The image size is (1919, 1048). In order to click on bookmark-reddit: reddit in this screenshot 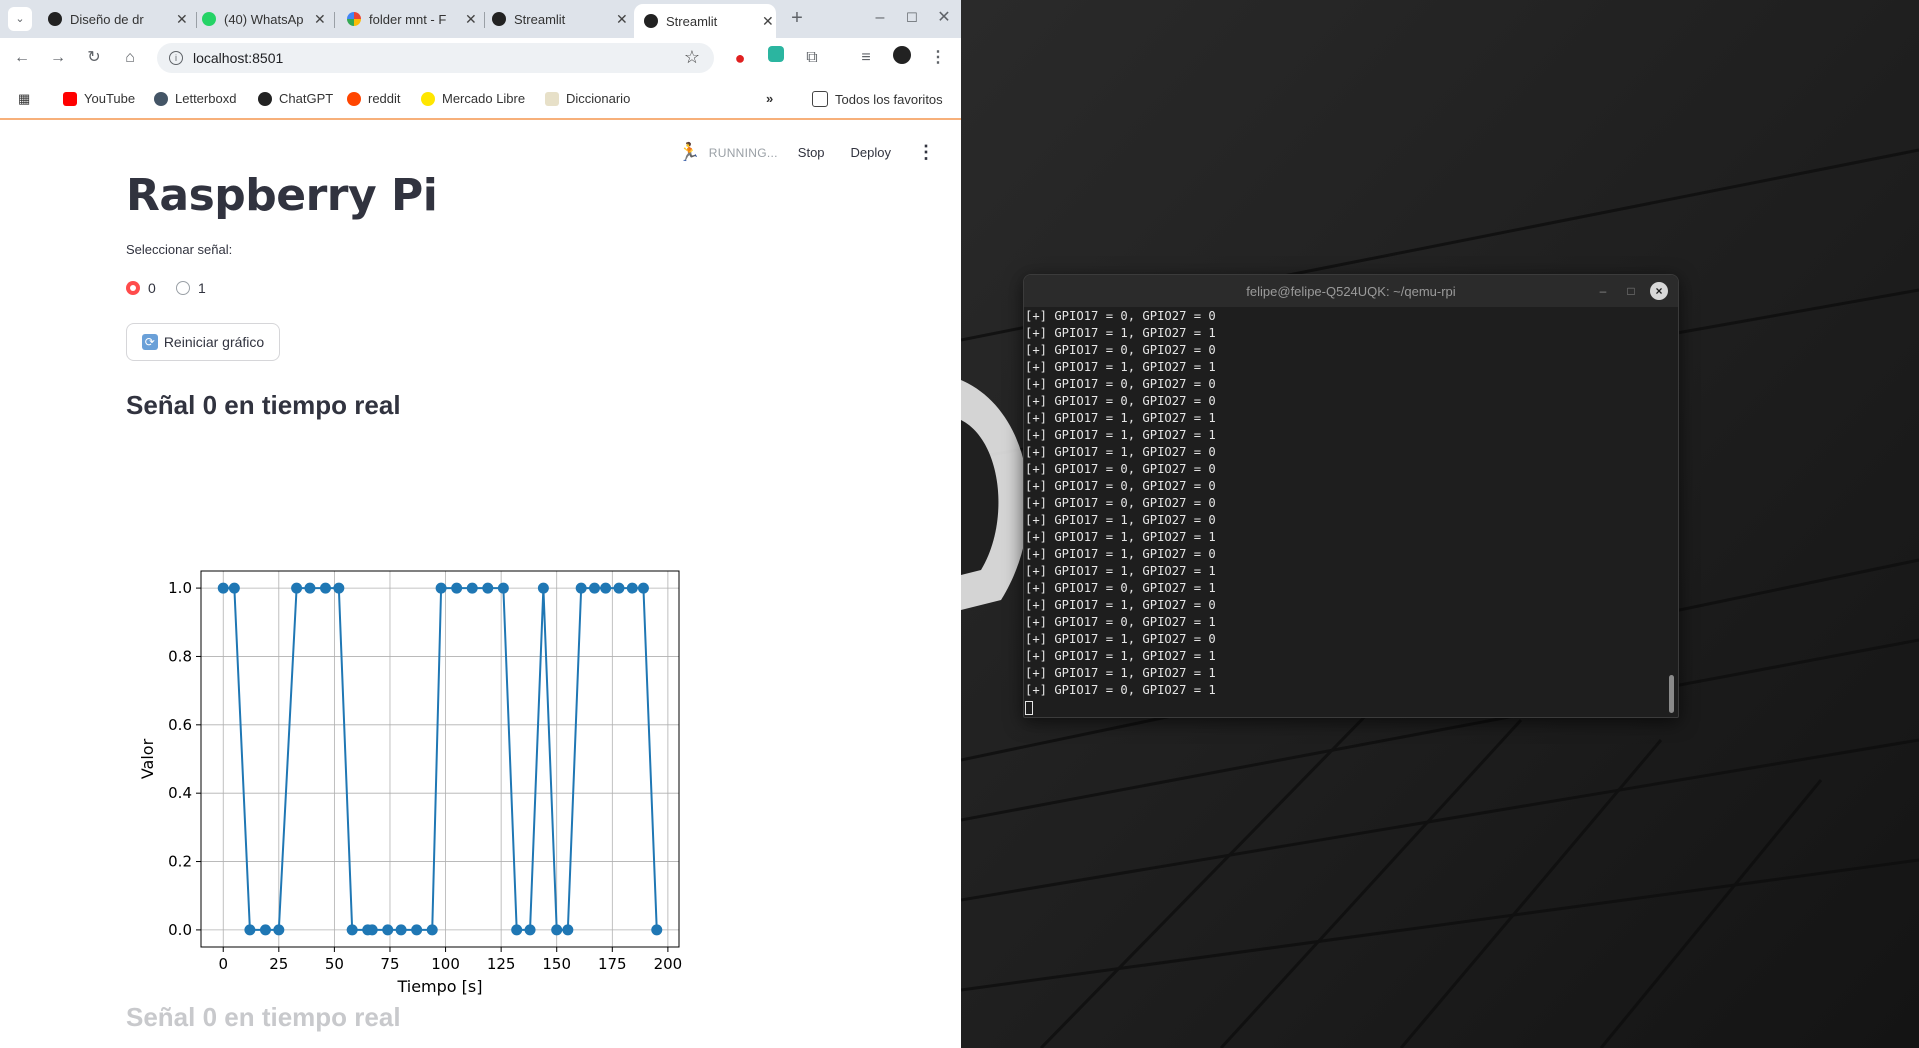, I will do `click(374, 98)`.